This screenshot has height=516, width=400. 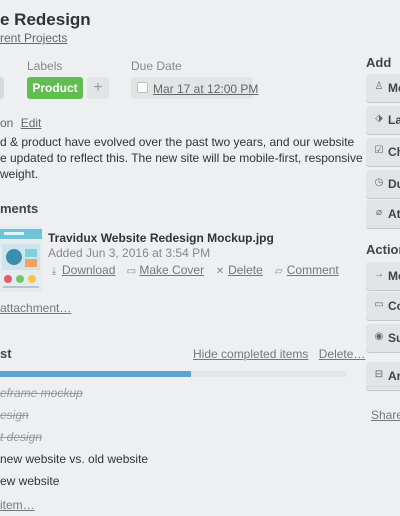 What do you see at coordinates (394, 120) in the screenshot?
I see `sidebar-button-label: Labels` at bounding box center [394, 120].